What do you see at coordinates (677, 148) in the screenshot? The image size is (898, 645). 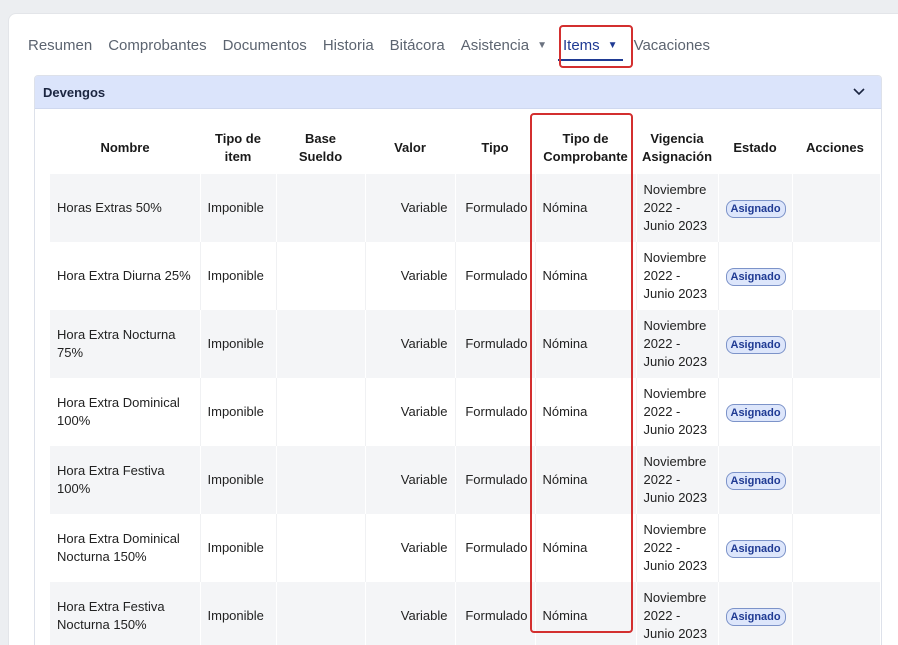 I see `header-vigencia: Vigencia Asignación` at bounding box center [677, 148].